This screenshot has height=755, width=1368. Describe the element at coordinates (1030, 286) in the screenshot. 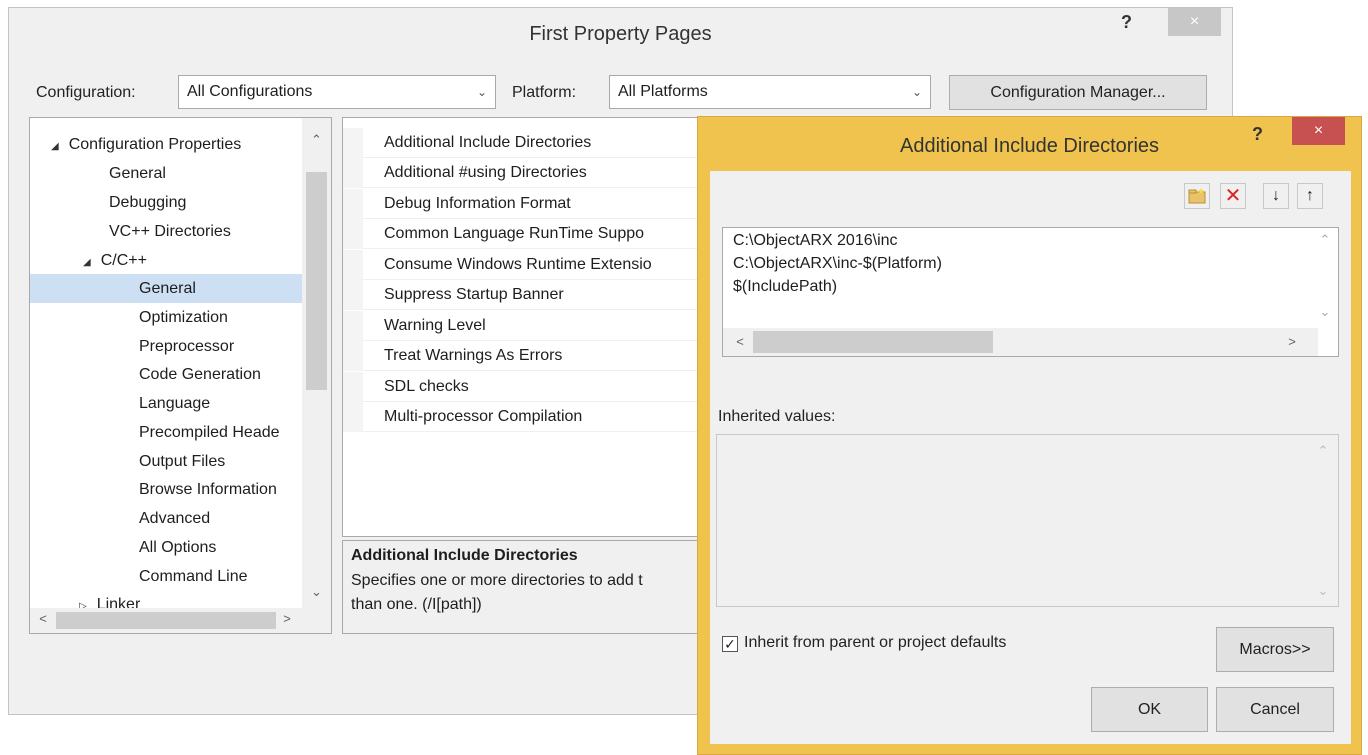

I see `directory-entry: $(IncludePath)` at that location.